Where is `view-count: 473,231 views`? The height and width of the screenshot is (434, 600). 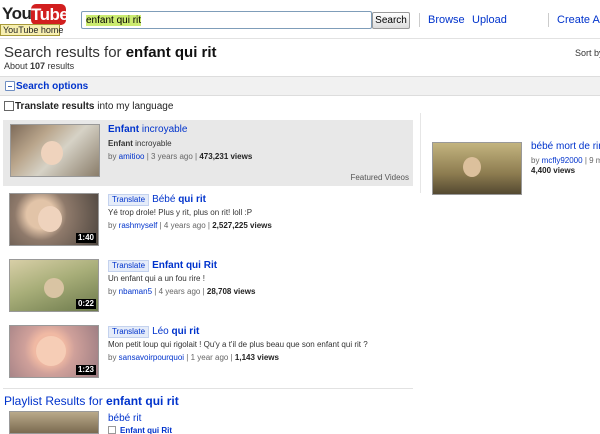 view-count: 473,231 views is located at coordinates (226, 156).